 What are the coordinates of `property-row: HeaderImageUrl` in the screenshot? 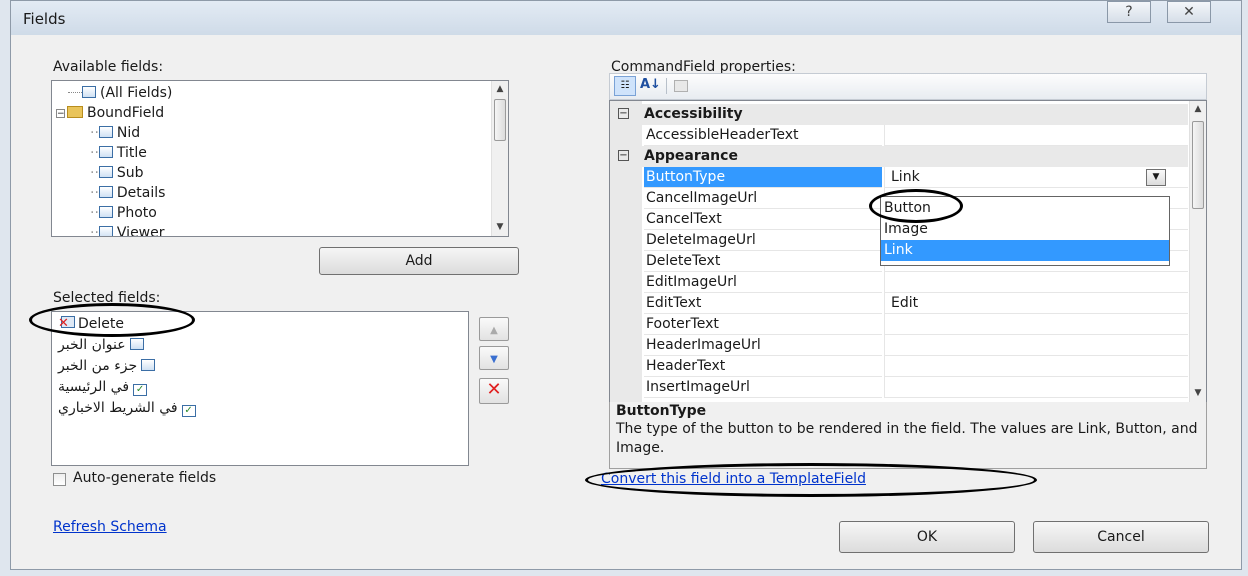 It's located at (899, 345).